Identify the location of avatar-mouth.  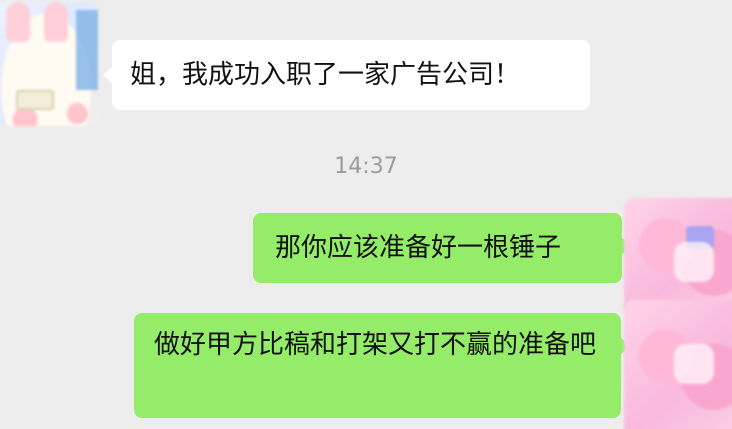
(35, 100).